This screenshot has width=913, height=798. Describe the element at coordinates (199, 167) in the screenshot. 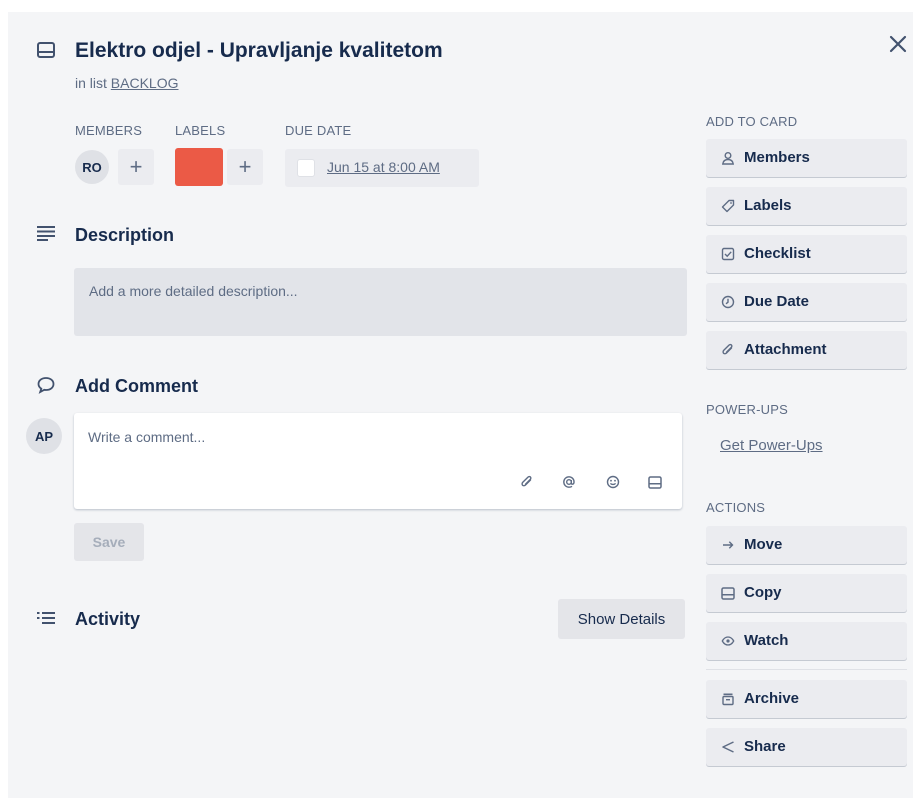

I see `label-red` at that location.